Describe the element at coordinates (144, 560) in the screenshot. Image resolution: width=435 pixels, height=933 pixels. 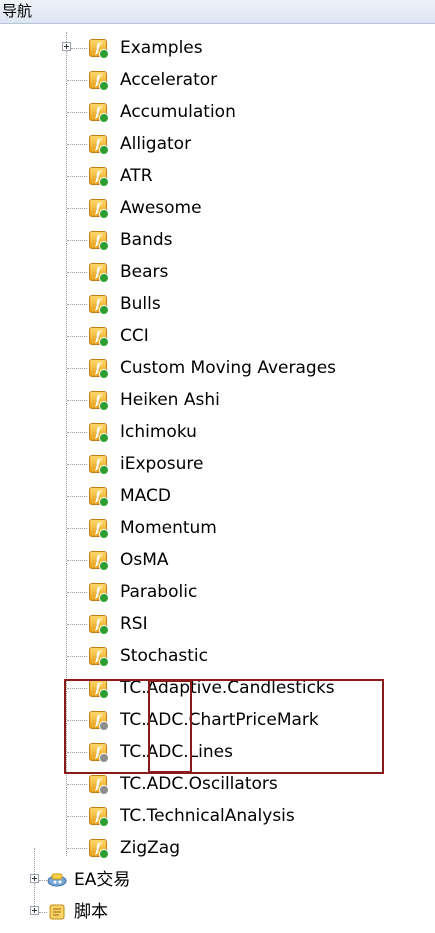
I see `tree-node-label: OsMA` at that location.